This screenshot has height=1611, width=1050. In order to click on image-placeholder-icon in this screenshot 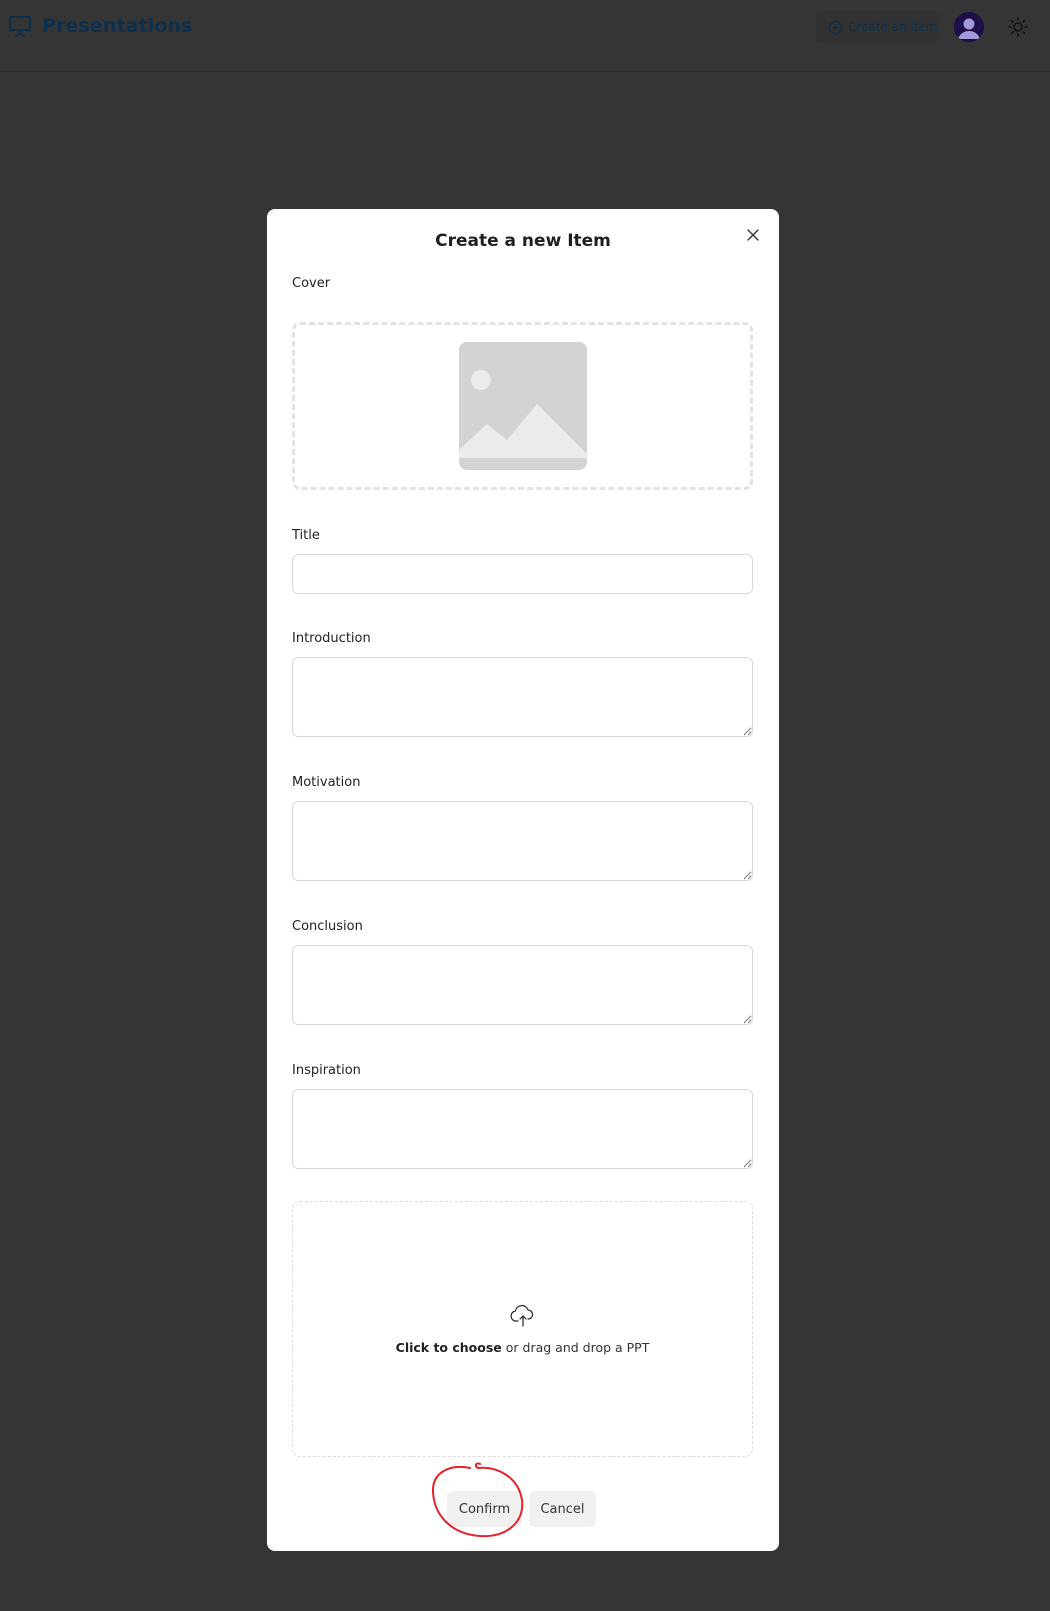, I will do `click(522, 406)`.